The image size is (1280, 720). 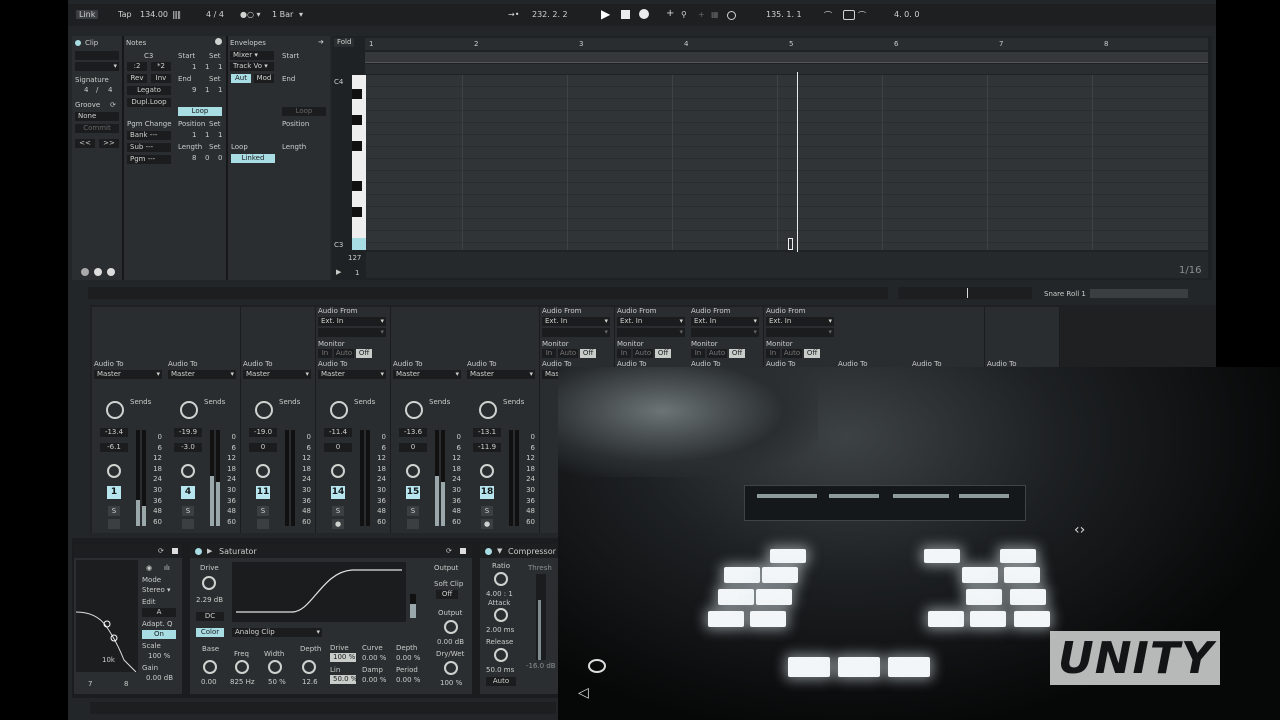 What do you see at coordinates (264, 410) in the screenshot?
I see `send-a-knob` at bounding box center [264, 410].